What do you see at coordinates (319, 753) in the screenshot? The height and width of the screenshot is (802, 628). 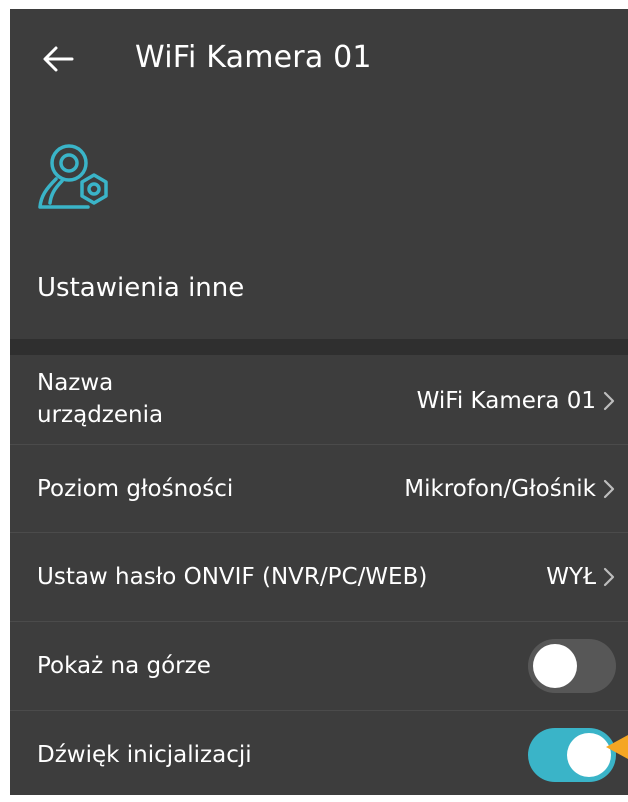 I see `init-sound-row: Dźwięk inicjalizacji` at bounding box center [319, 753].